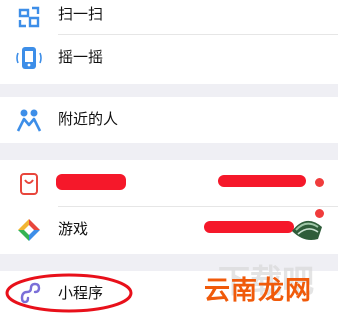 This screenshot has height=314, width=338. What do you see at coordinates (81, 14) in the screenshot?
I see `menu-item-label: 扫一扫` at bounding box center [81, 14].